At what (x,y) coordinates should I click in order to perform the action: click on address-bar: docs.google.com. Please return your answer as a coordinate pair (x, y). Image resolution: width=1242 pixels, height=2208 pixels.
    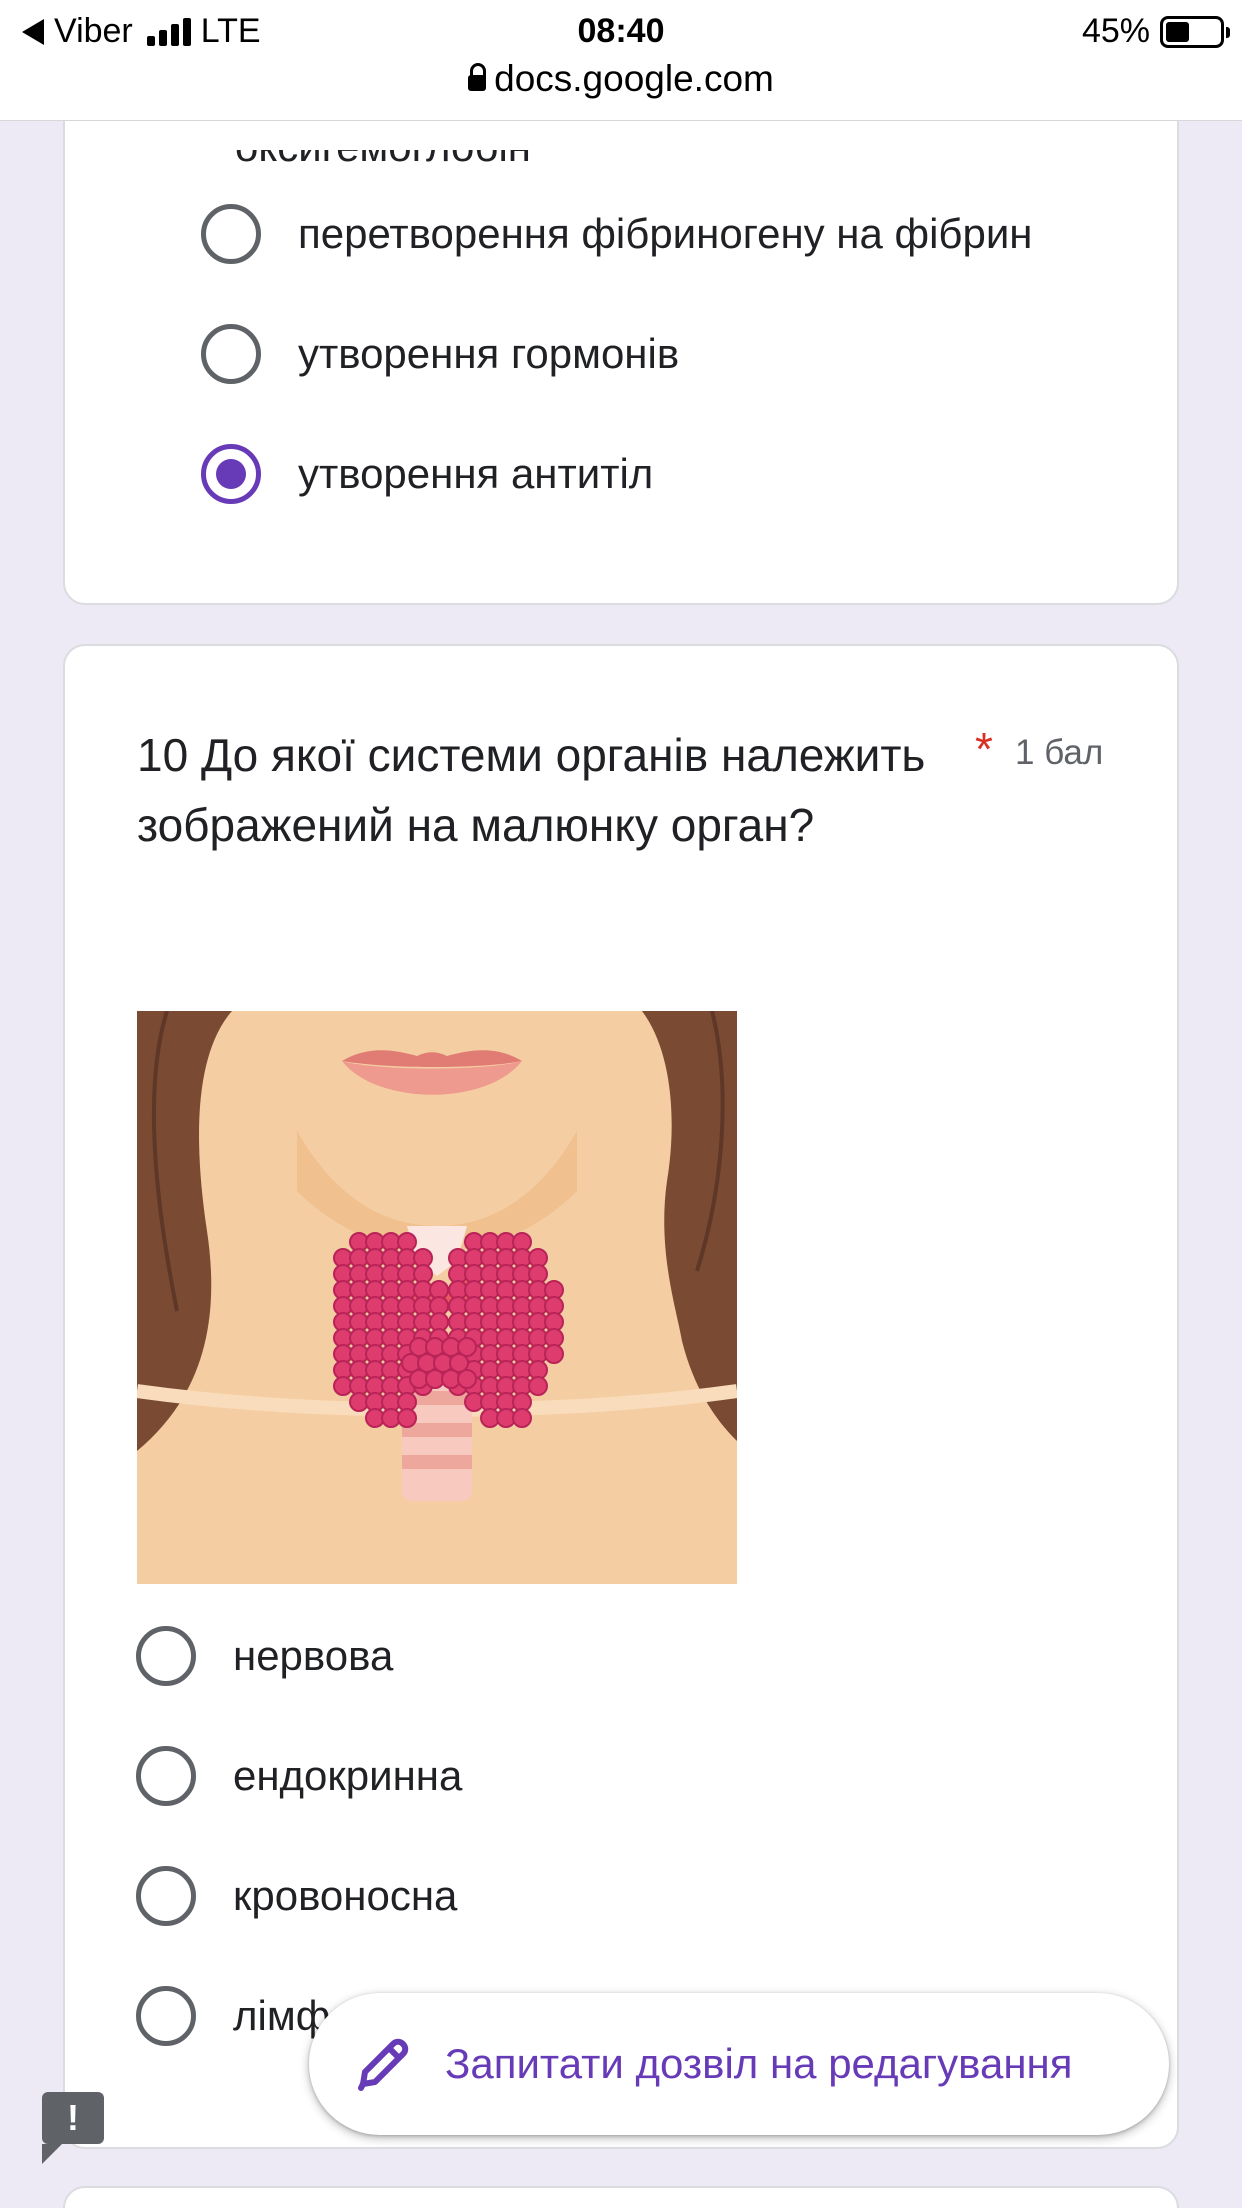
    Looking at the image, I should click on (621, 79).